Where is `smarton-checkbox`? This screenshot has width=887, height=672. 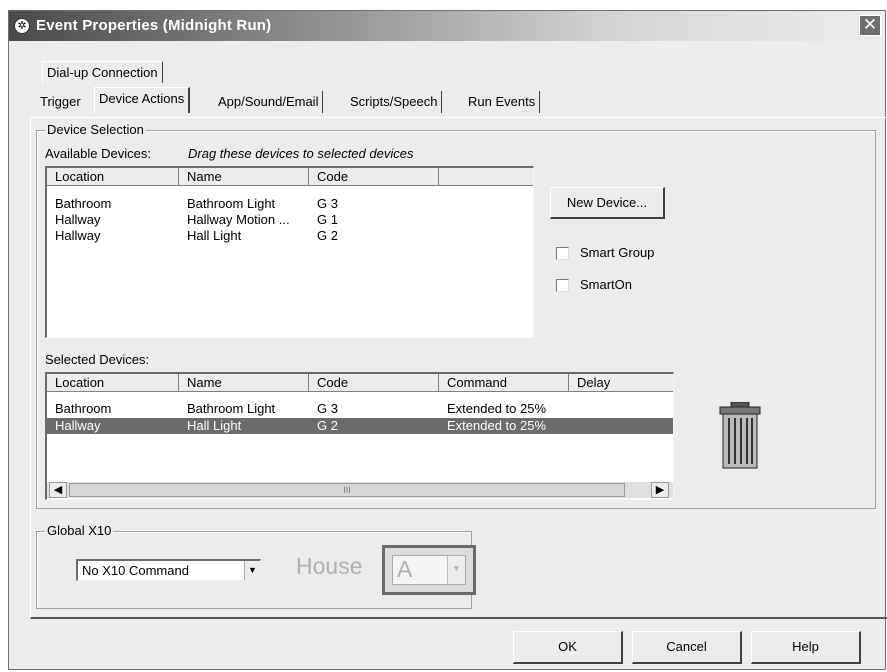 smarton-checkbox is located at coordinates (562, 285).